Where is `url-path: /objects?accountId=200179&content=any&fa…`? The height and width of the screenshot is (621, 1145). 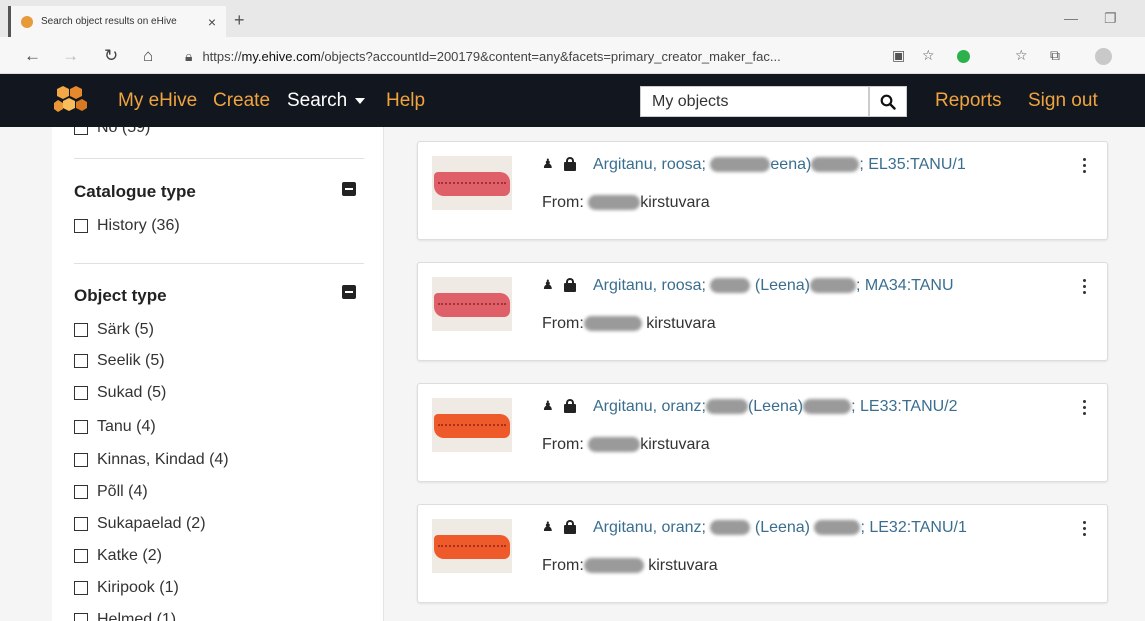 url-path: /objects?accountId=200179&content=any&fa… is located at coordinates (550, 56).